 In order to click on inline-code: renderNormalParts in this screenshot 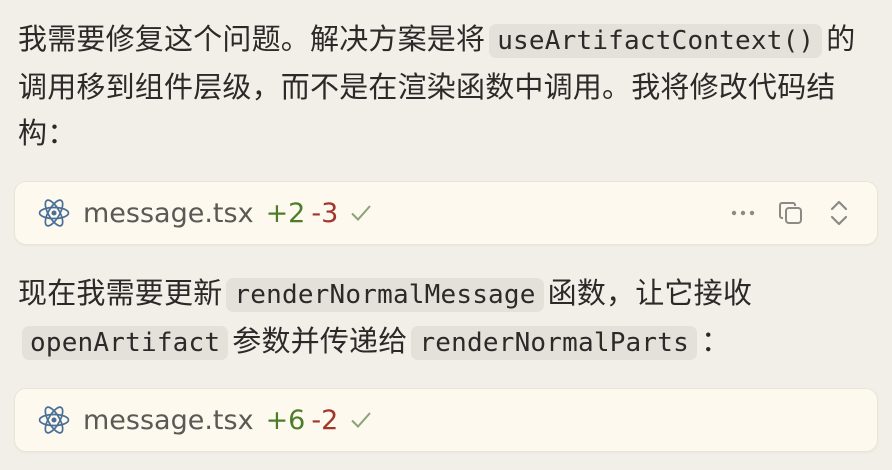, I will do `click(554, 343)`.